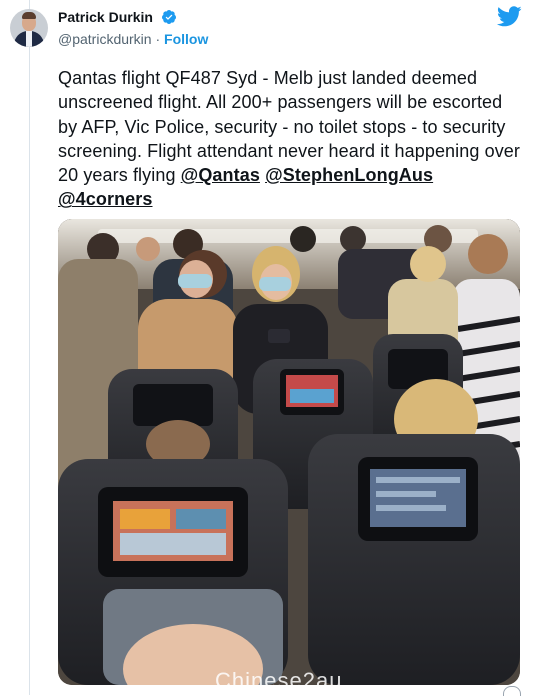  What do you see at coordinates (14, 347) in the screenshot?
I see `left-rail` at bounding box center [14, 347].